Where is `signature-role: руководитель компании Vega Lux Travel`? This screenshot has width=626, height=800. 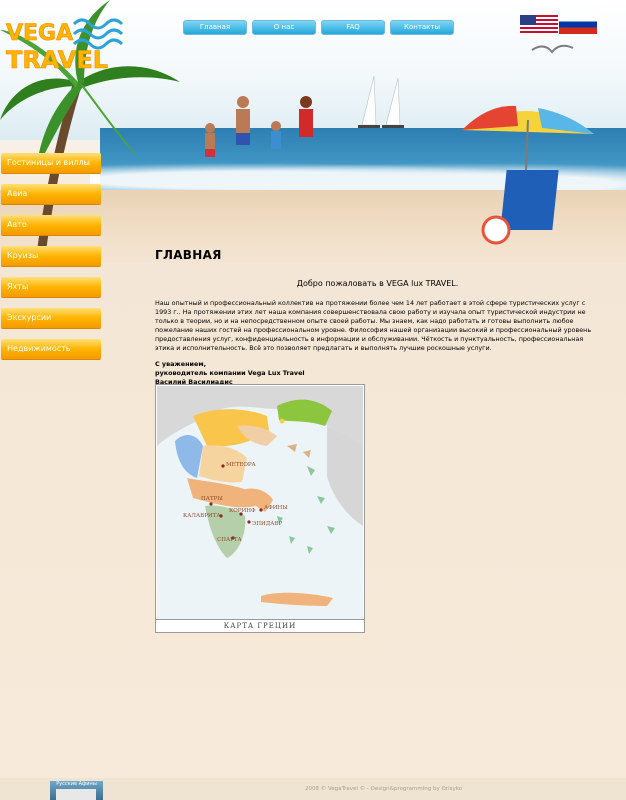
signature-role: руководитель компании Vega Lux Travel is located at coordinates (230, 373).